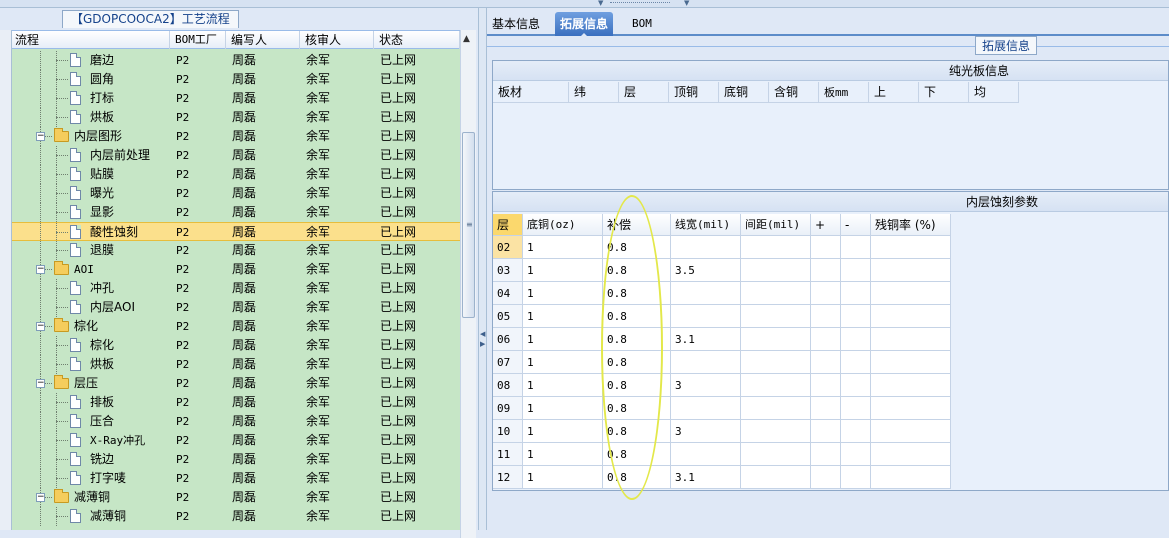  What do you see at coordinates (911, 225) in the screenshot?
I see `etch-col-header: 残铜率 (%)` at bounding box center [911, 225].